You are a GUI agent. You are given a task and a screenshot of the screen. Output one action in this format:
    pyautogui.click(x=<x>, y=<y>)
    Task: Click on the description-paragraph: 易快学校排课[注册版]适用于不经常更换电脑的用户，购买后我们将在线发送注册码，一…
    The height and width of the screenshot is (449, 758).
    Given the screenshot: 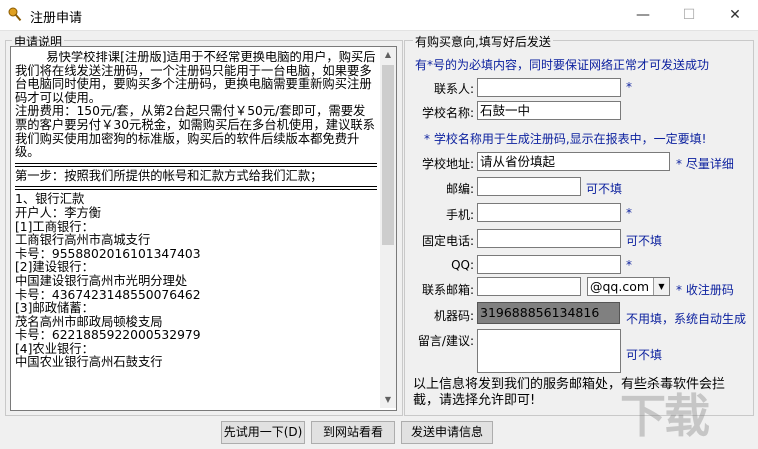 What is the action you would take?
    pyautogui.click(x=195, y=105)
    